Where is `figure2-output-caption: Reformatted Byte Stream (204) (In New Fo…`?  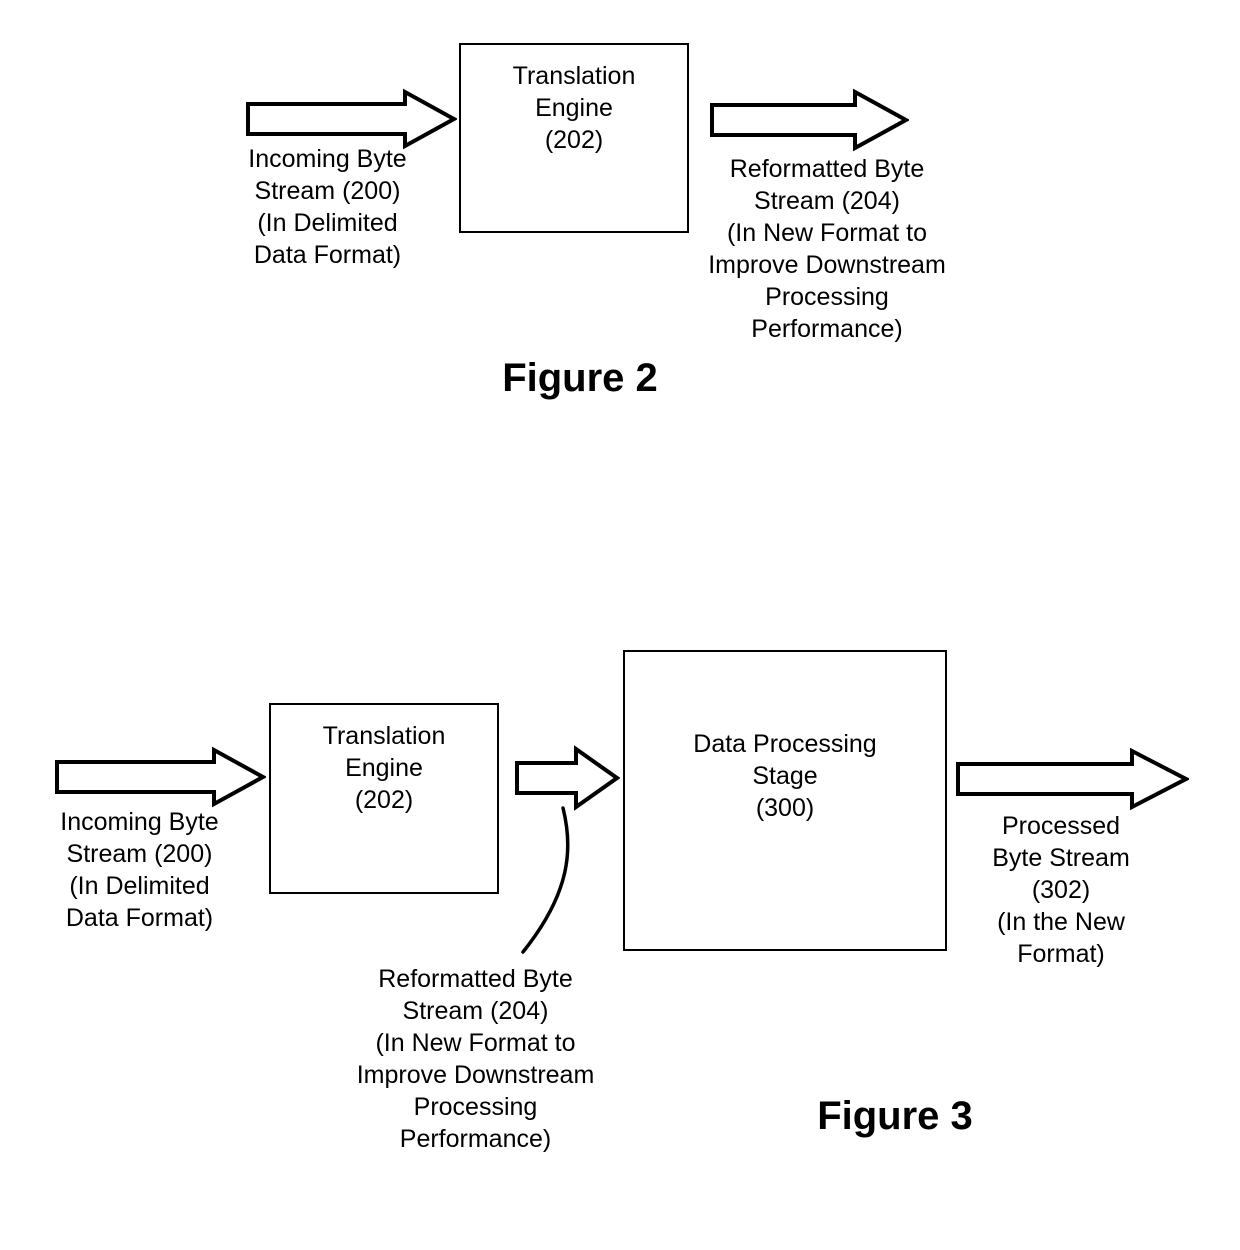
figure2-output-caption: Reformatted Byte Stream (204) (In New Fo… is located at coordinates (827, 249).